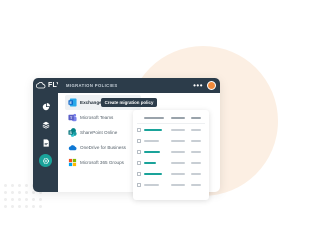  I want to click on source-label: Microsoft Teams, so click(97, 117).